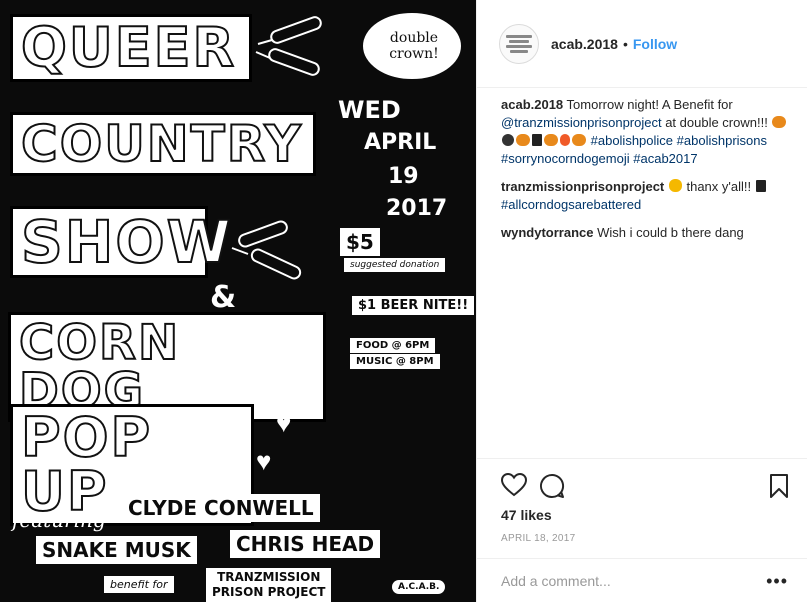  What do you see at coordinates (642, 508) in the screenshot?
I see `post-actions: 47 likes APRIL 18, 2017` at bounding box center [642, 508].